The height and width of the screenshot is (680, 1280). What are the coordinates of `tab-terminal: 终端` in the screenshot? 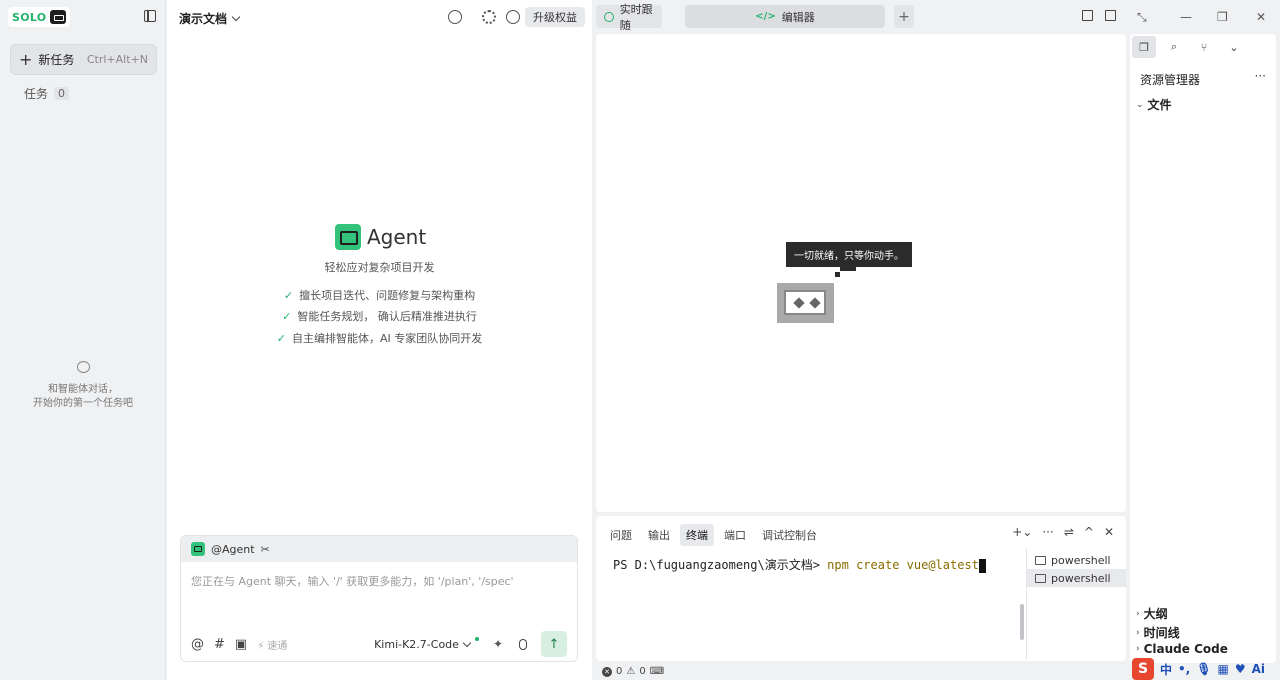 It's located at (697, 535).